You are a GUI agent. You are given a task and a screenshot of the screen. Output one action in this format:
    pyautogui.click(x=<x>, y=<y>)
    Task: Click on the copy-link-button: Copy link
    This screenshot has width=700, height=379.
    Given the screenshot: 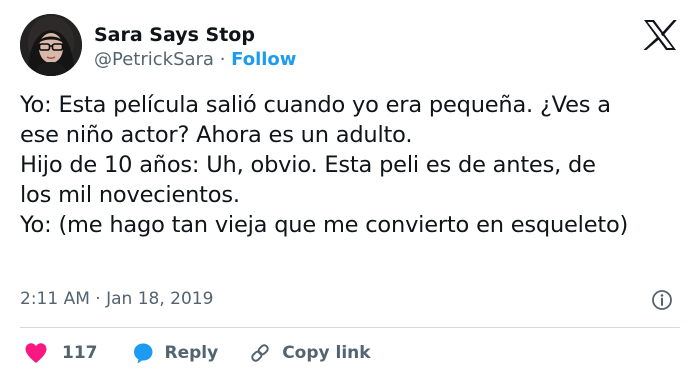 What is the action you would take?
    pyautogui.click(x=309, y=353)
    